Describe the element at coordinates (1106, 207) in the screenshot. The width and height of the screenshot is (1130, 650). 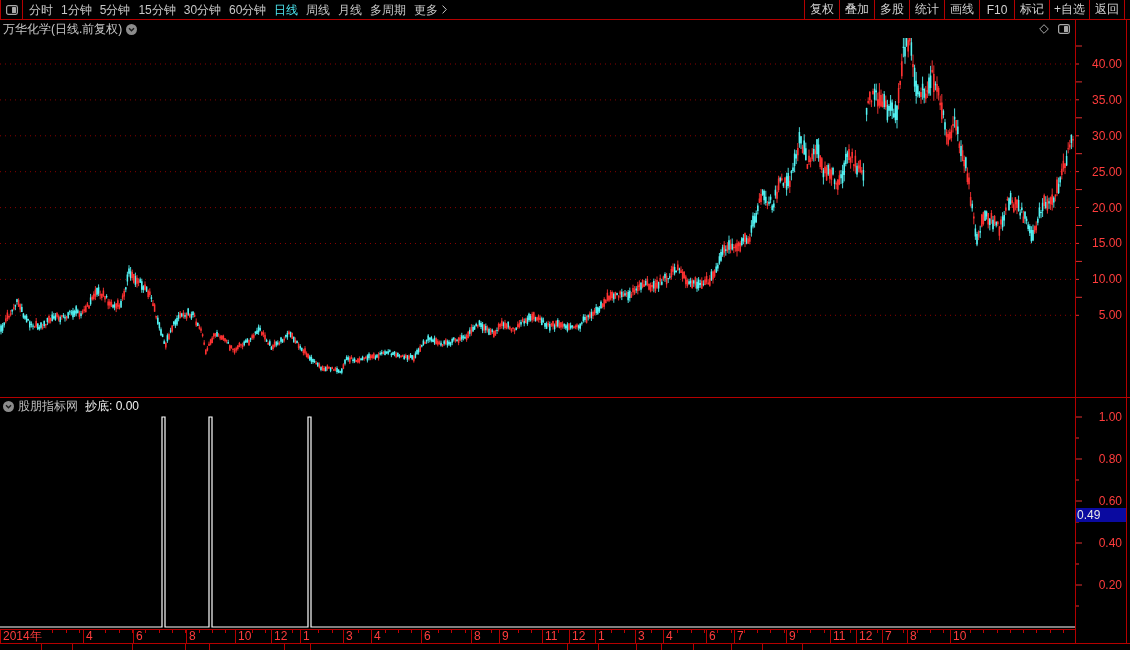
I see `price-axis-label: 20.00` at that location.